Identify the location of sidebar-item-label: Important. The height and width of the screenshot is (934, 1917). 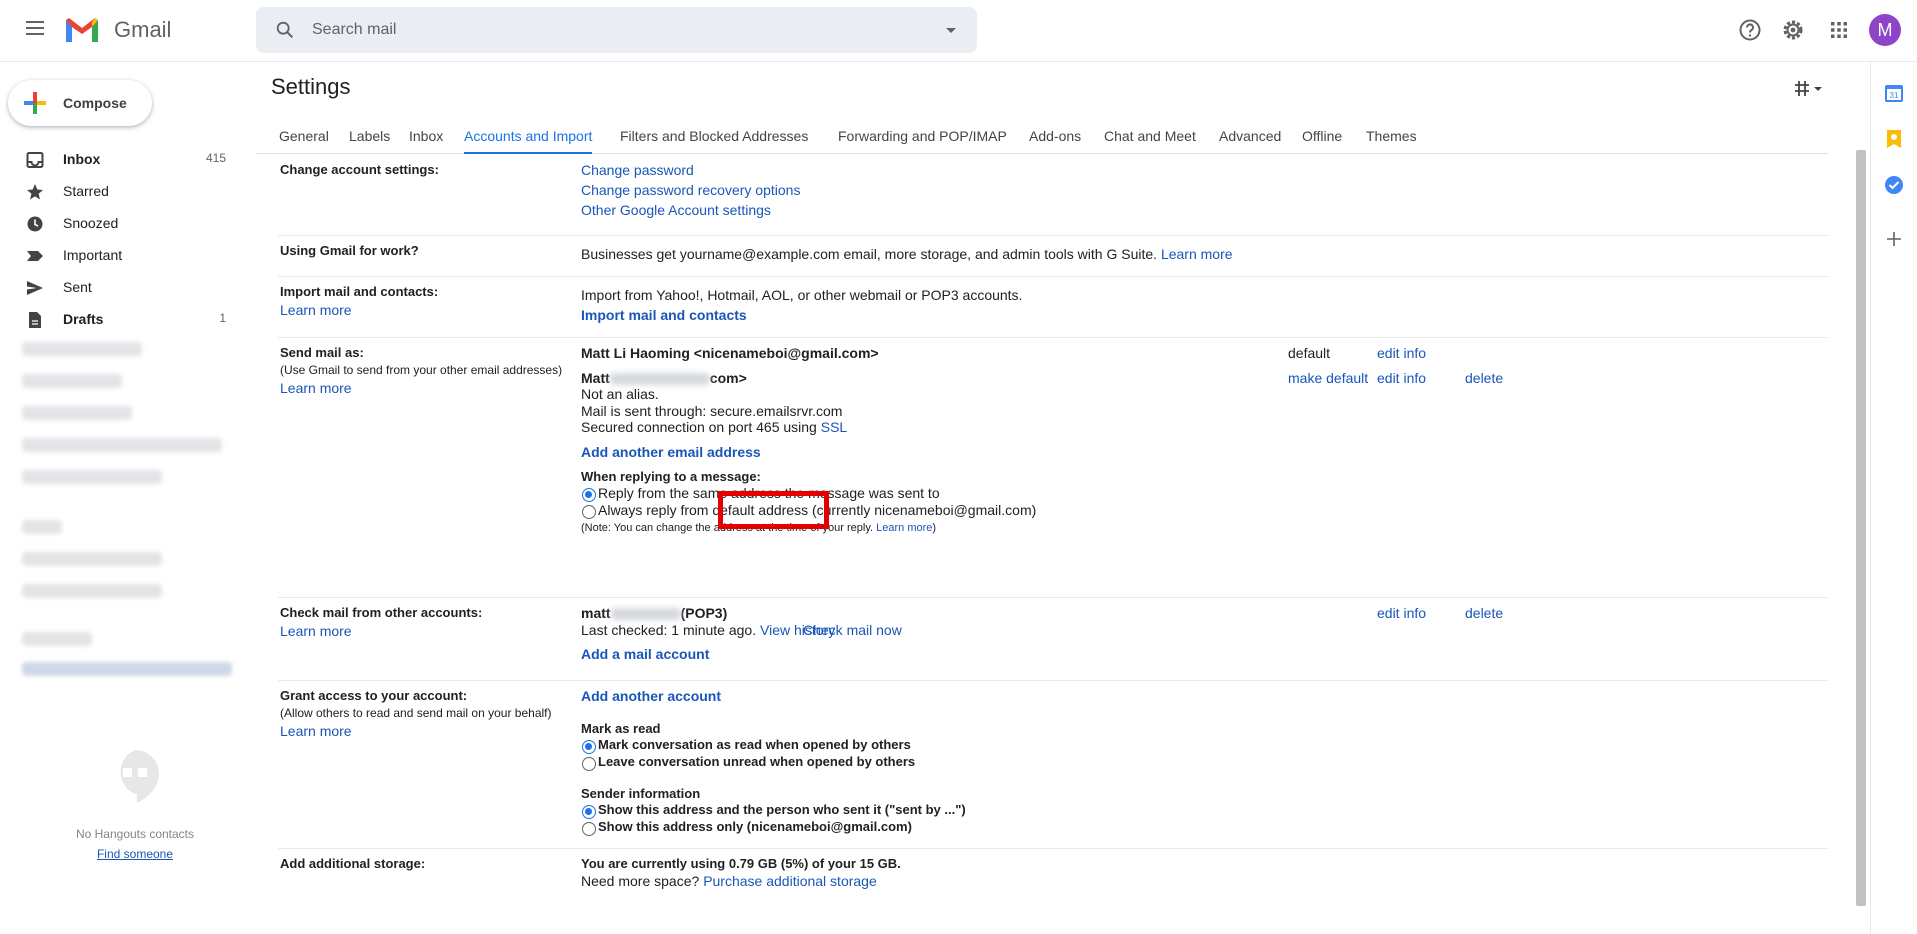
(93, 255).